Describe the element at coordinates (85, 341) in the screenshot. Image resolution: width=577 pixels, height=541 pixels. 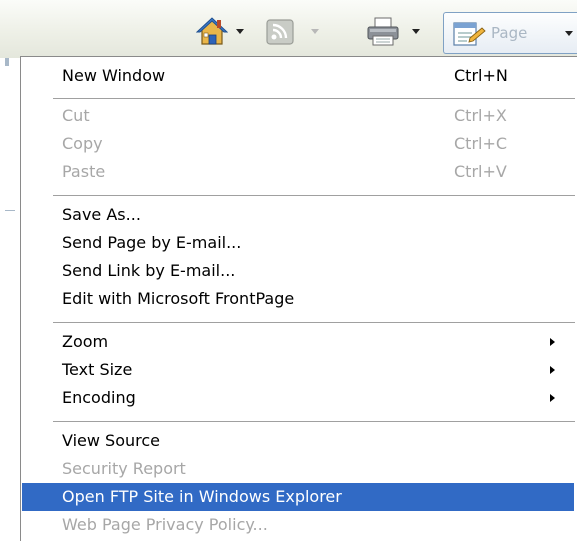
I see `menu-item-label: Zoom` at that location.